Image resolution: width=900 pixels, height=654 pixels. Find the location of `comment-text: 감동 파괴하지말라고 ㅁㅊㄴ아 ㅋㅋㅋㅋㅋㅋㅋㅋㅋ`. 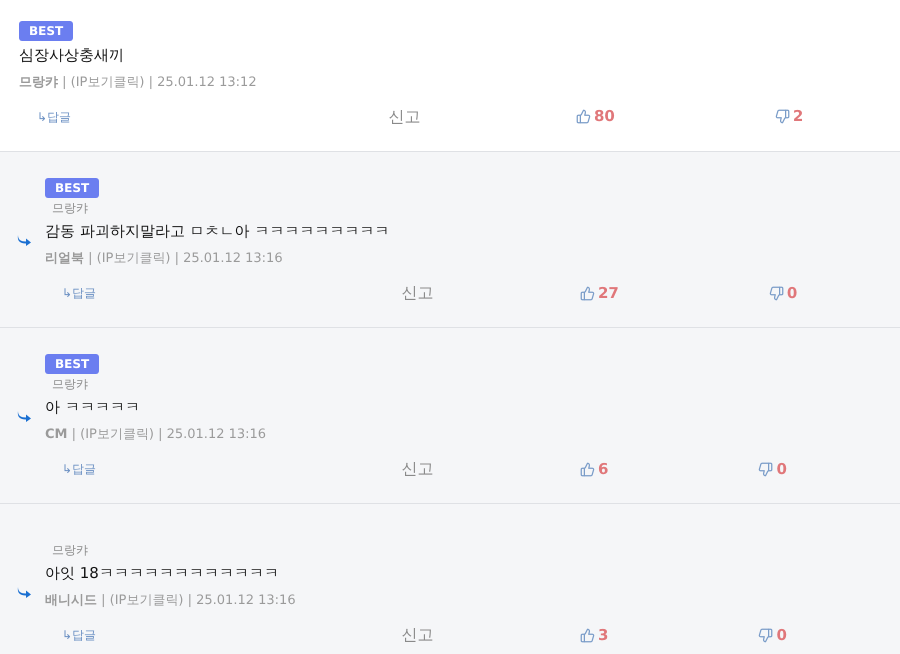

comment-text: 감동 파괴하지말라고 ㅁㅊㄴ아 ㅋㅋㅋㅋㅋㅋㅋㅋㅋ is located at coordinates (217, 231).